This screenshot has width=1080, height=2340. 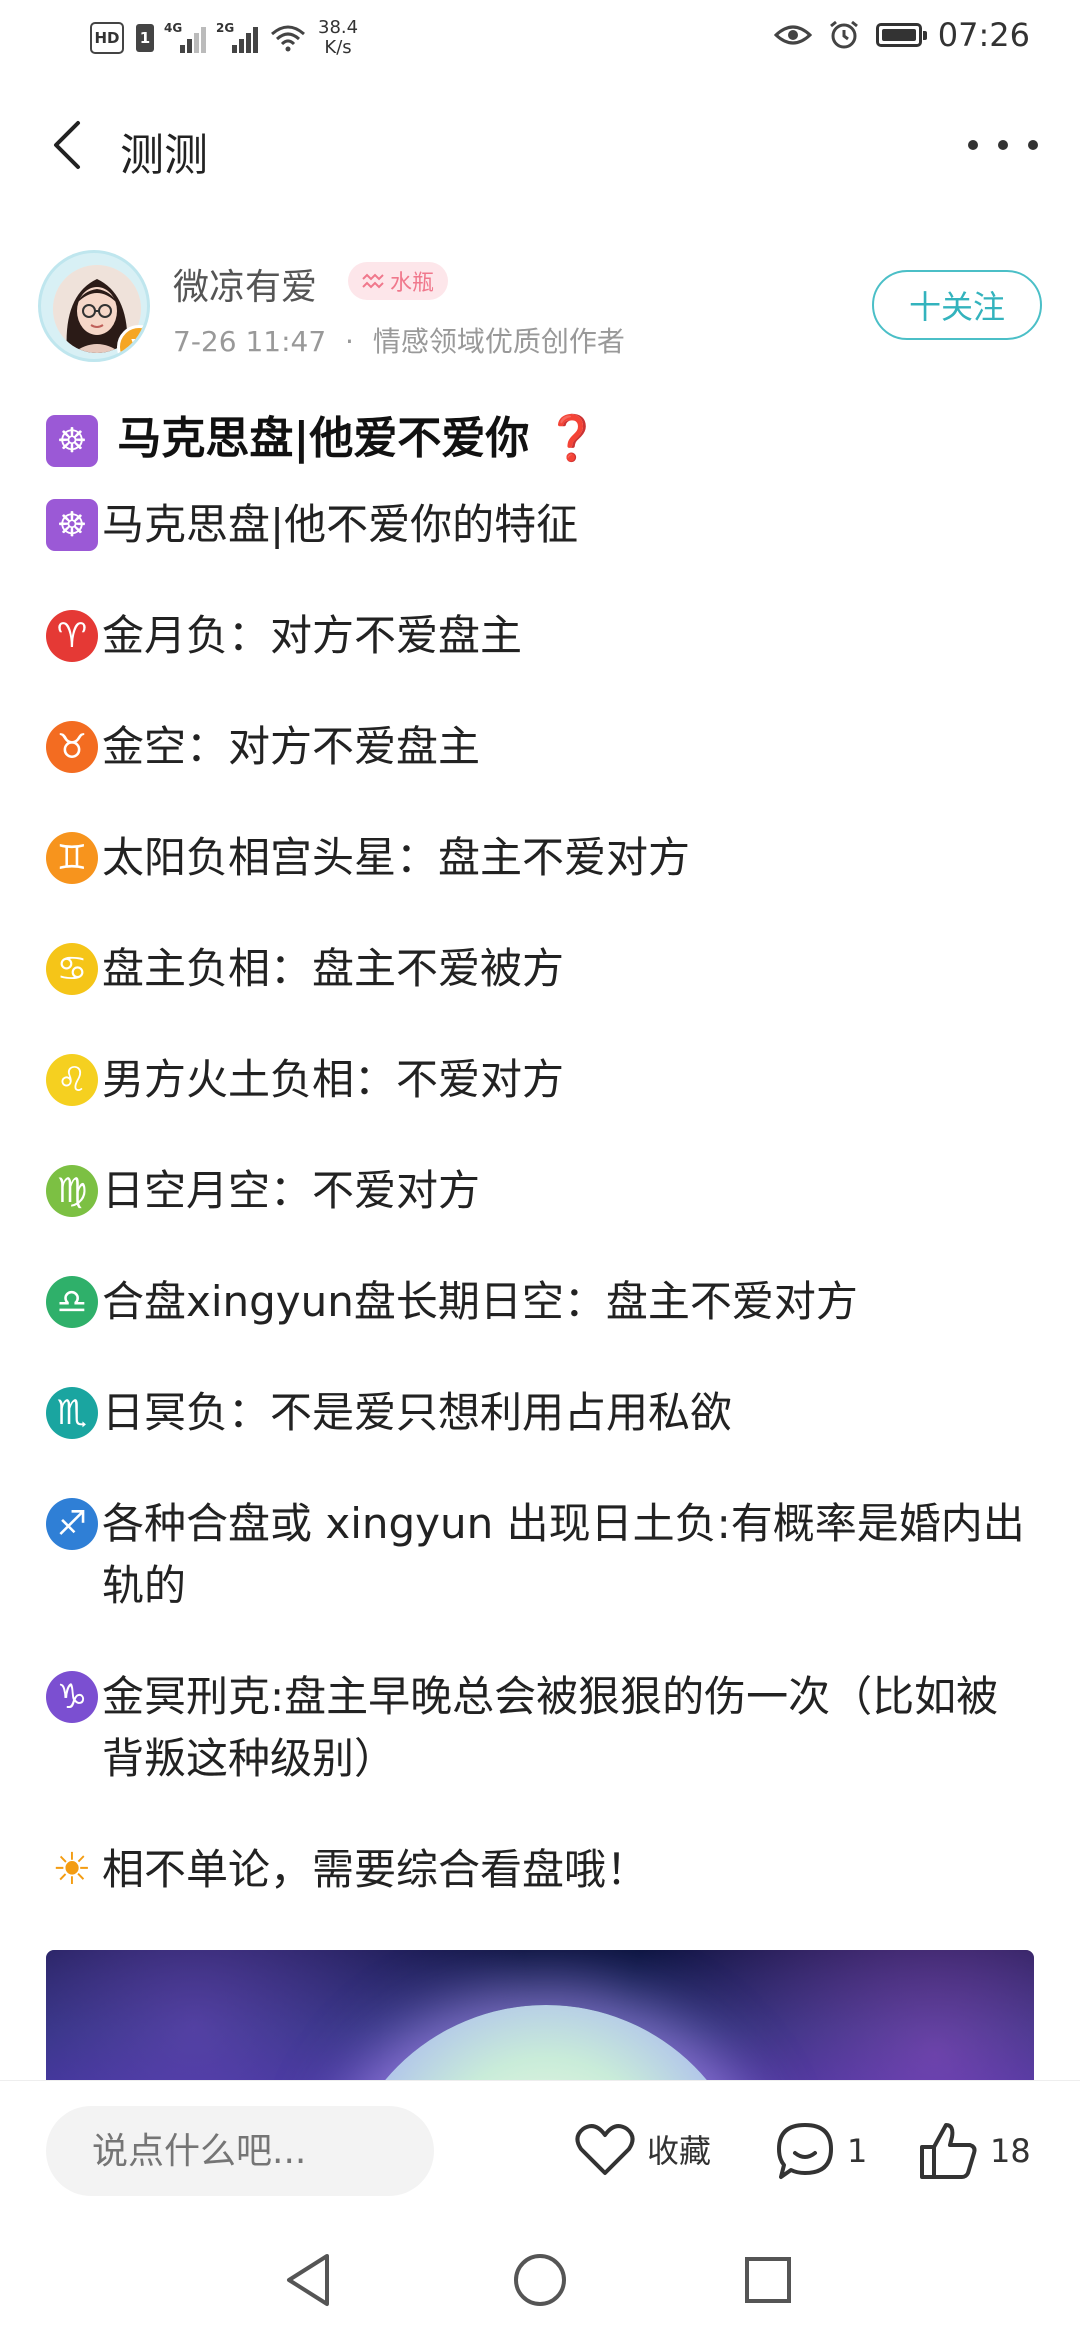 I want to click on cancer-icon: ♋, so click(x=72, y=969).